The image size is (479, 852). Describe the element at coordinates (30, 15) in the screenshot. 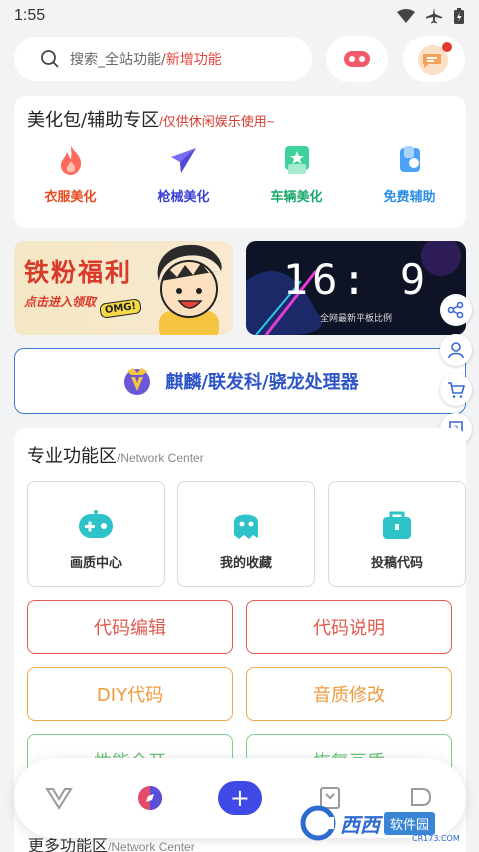

I see `status-time: 1:55` at that location.